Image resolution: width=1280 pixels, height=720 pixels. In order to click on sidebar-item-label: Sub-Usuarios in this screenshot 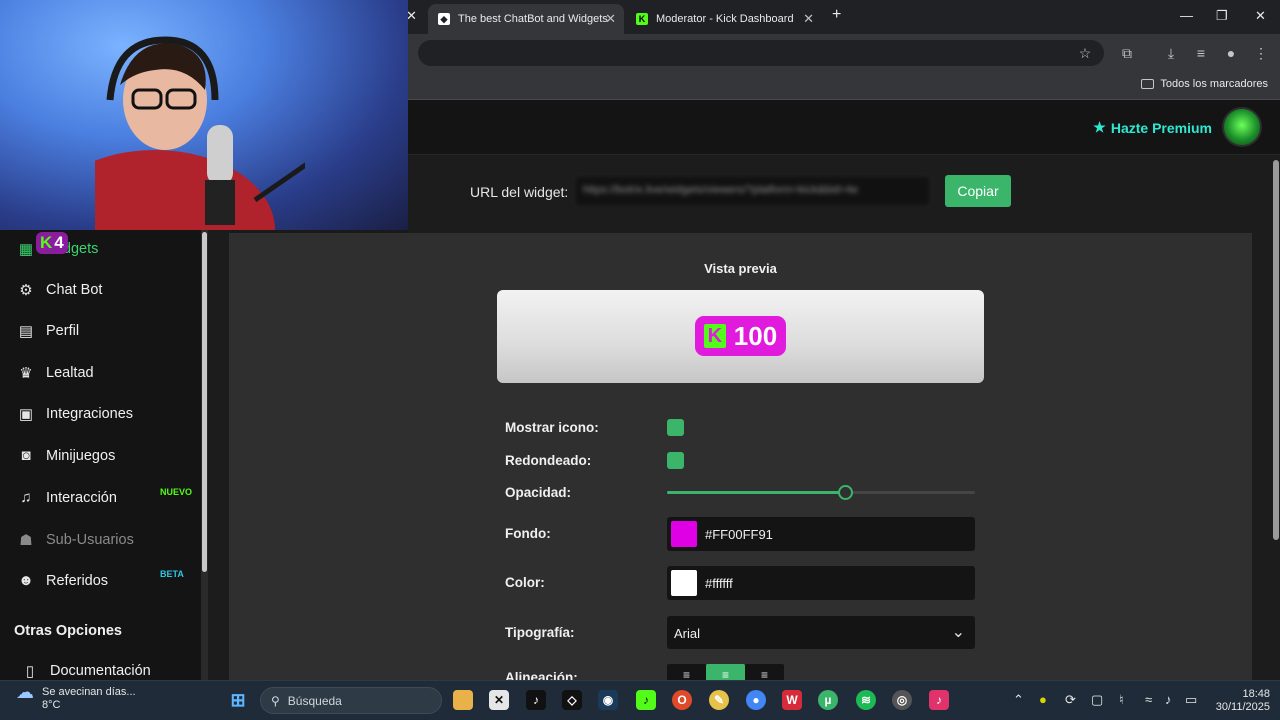, I will do `click(90, 540)`.